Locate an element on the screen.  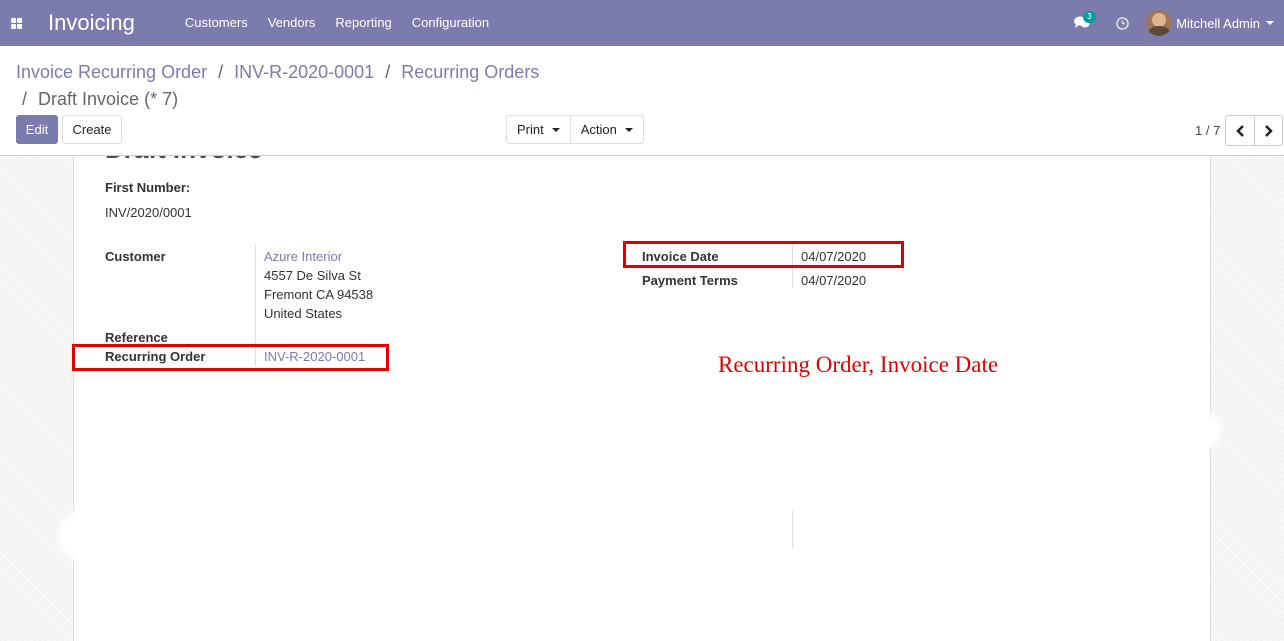
customer-address-line: Fremont CA 94538 is located at coordinates (319, 294).